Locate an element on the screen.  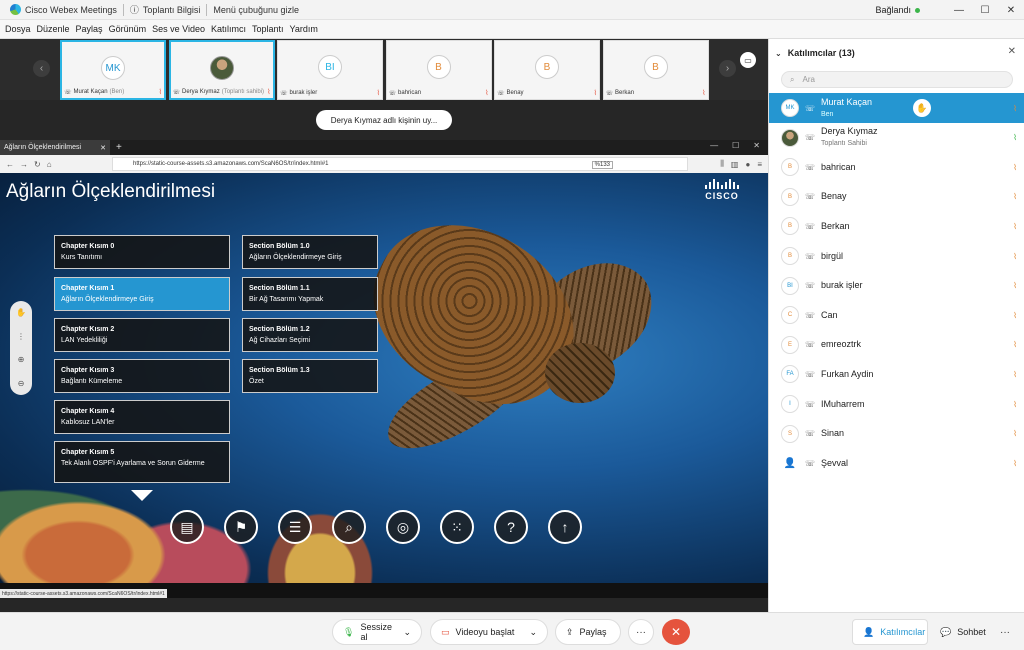
tab-close-icon: ✕ is located at coordinates (103, 148).